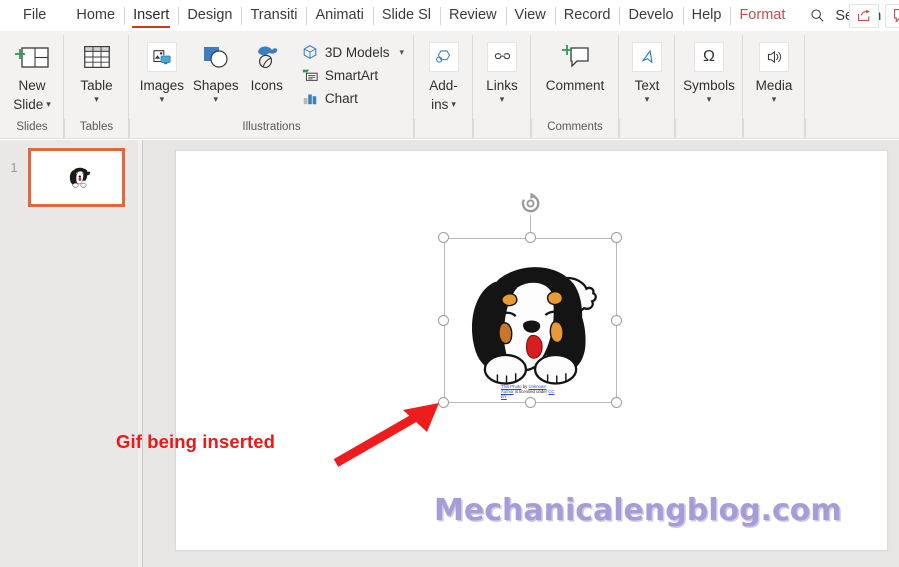 The width and height of the screenshot is (899, 567). I want to click on text-button: Text ▾, so click(647, 70).